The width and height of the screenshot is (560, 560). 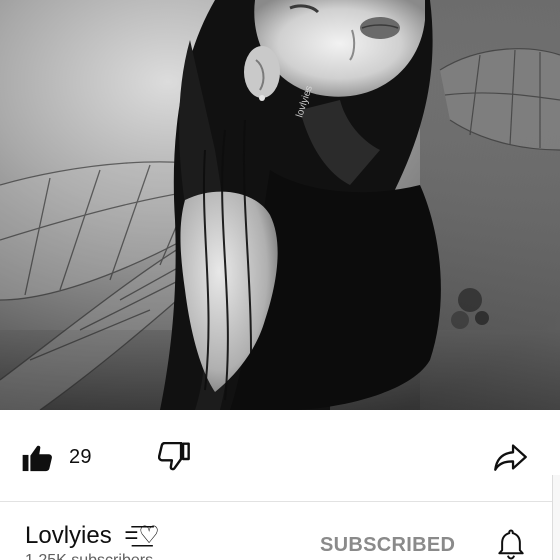 What do you see at coordinates (142, 535) in the screenshot?
I see `channel-name-decoration: =͟͟͞♡` at bounding box center [142, 535].